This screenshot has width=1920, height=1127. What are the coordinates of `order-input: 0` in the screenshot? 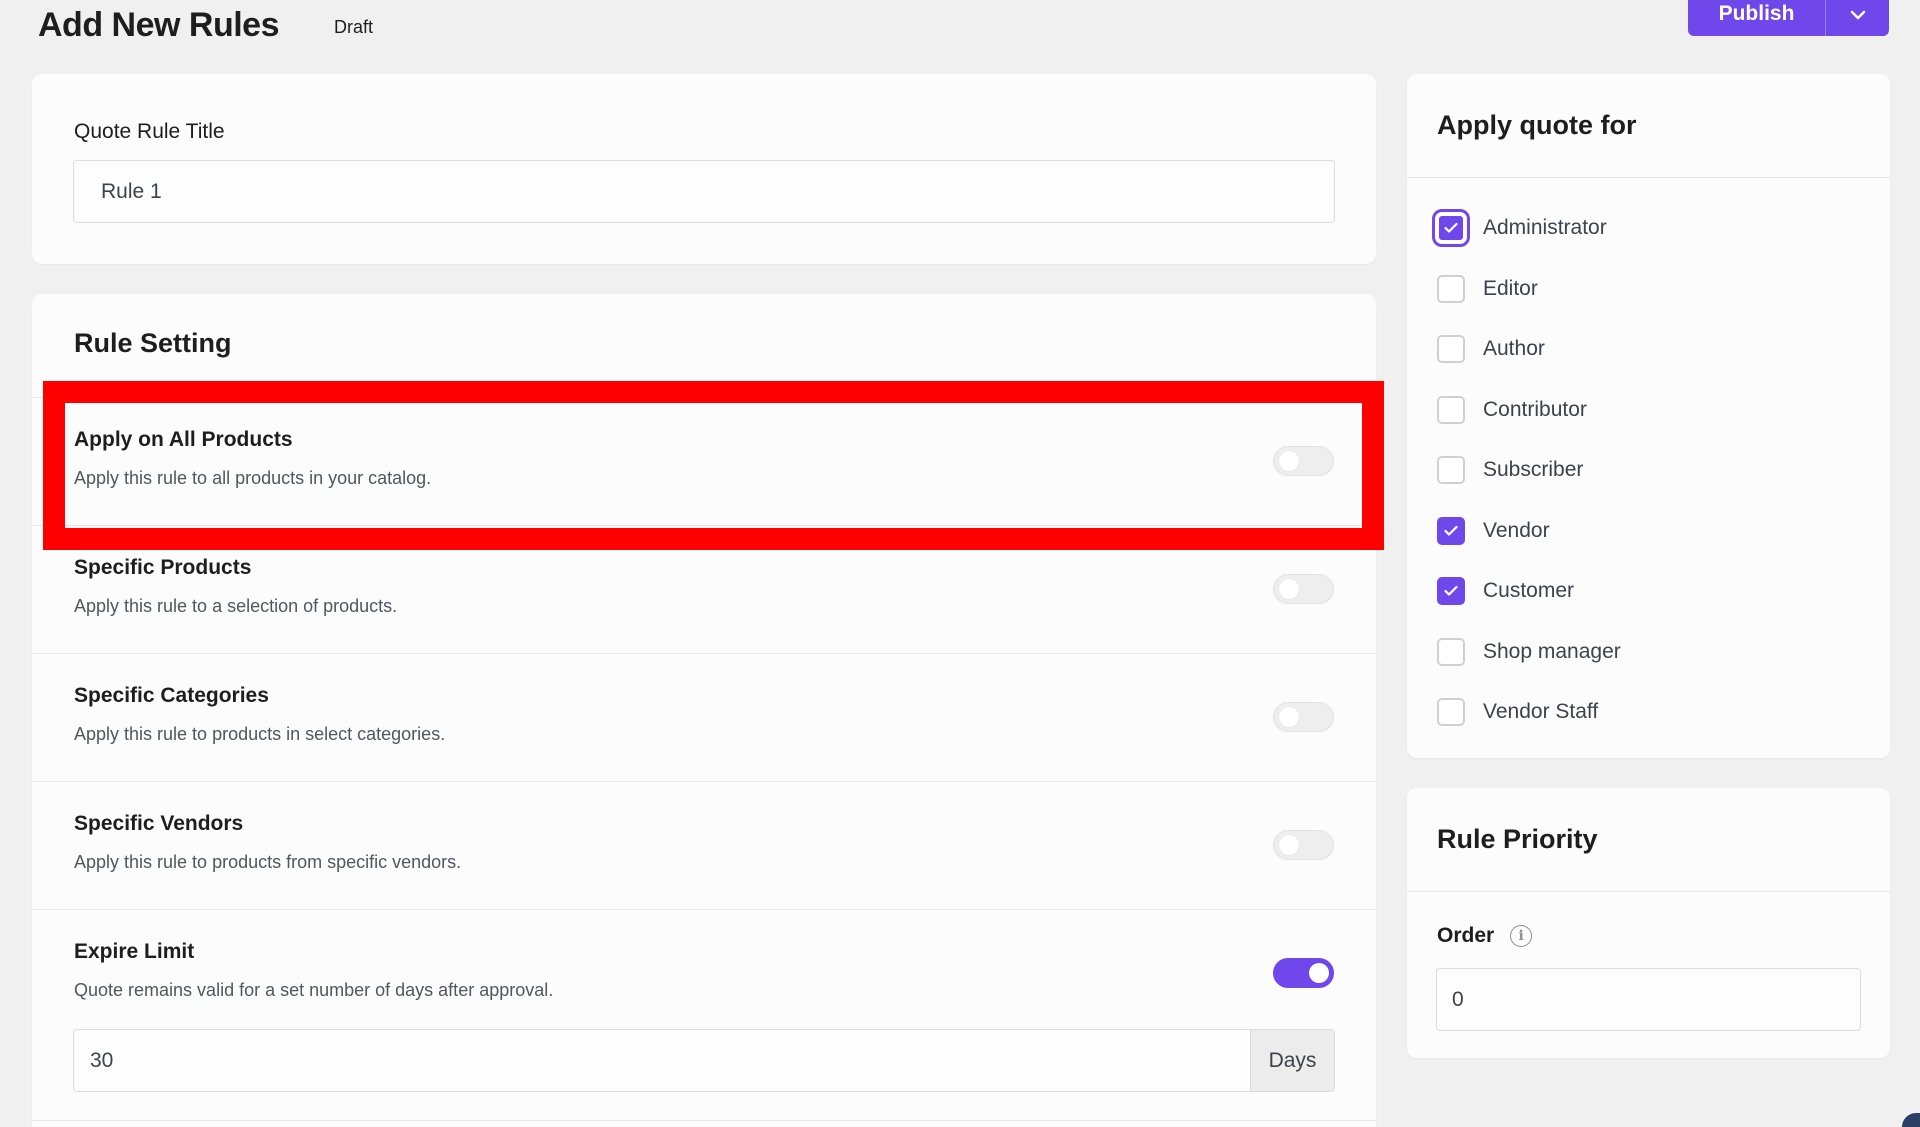 It's located at (1648, 999).